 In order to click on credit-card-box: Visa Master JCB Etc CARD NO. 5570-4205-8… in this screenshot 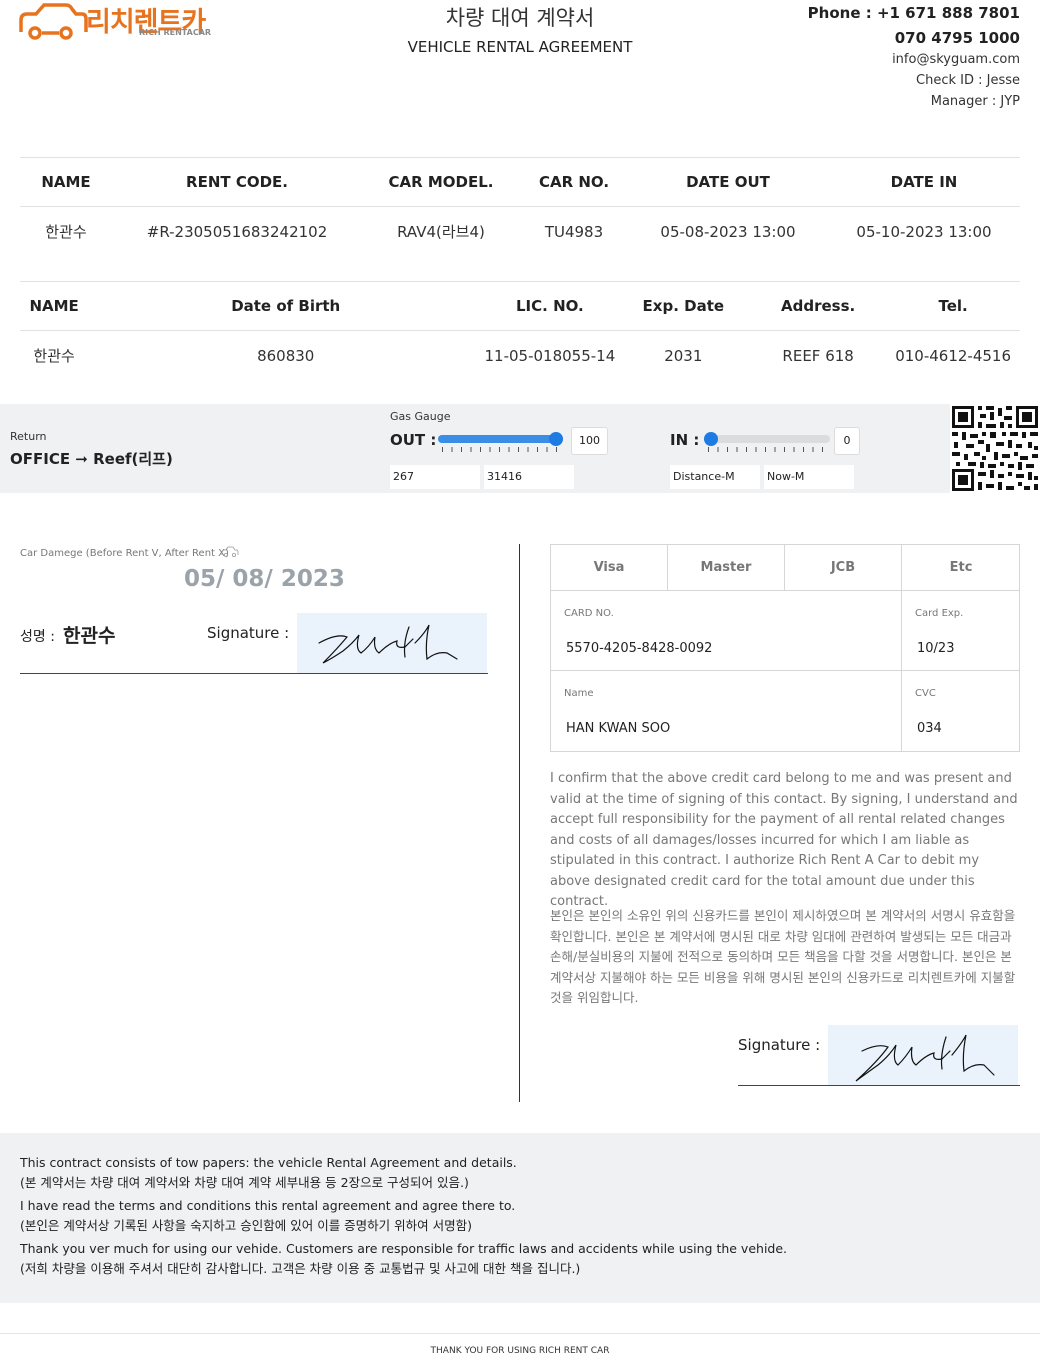, I will do `click(785, 648)`.